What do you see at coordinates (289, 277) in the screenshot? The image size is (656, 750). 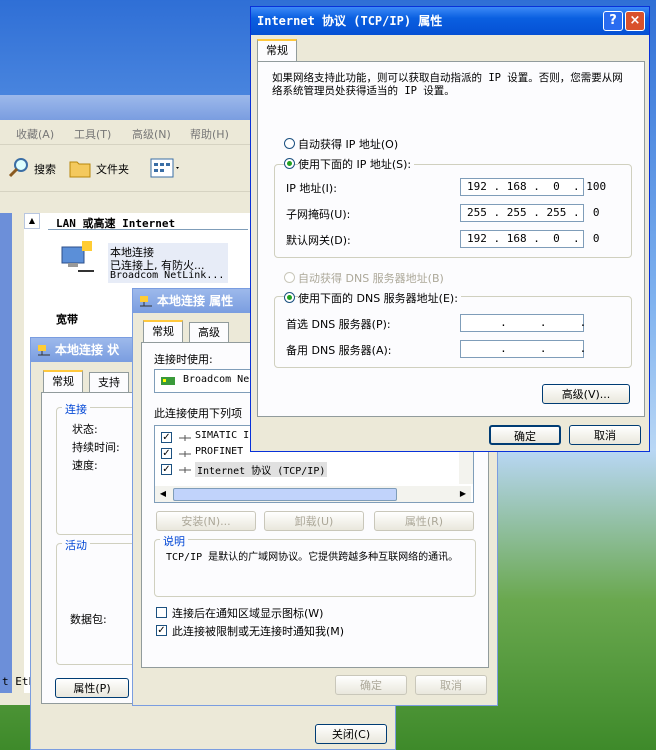 I see `auto-dns-radio` at bounding box center [289, 277].